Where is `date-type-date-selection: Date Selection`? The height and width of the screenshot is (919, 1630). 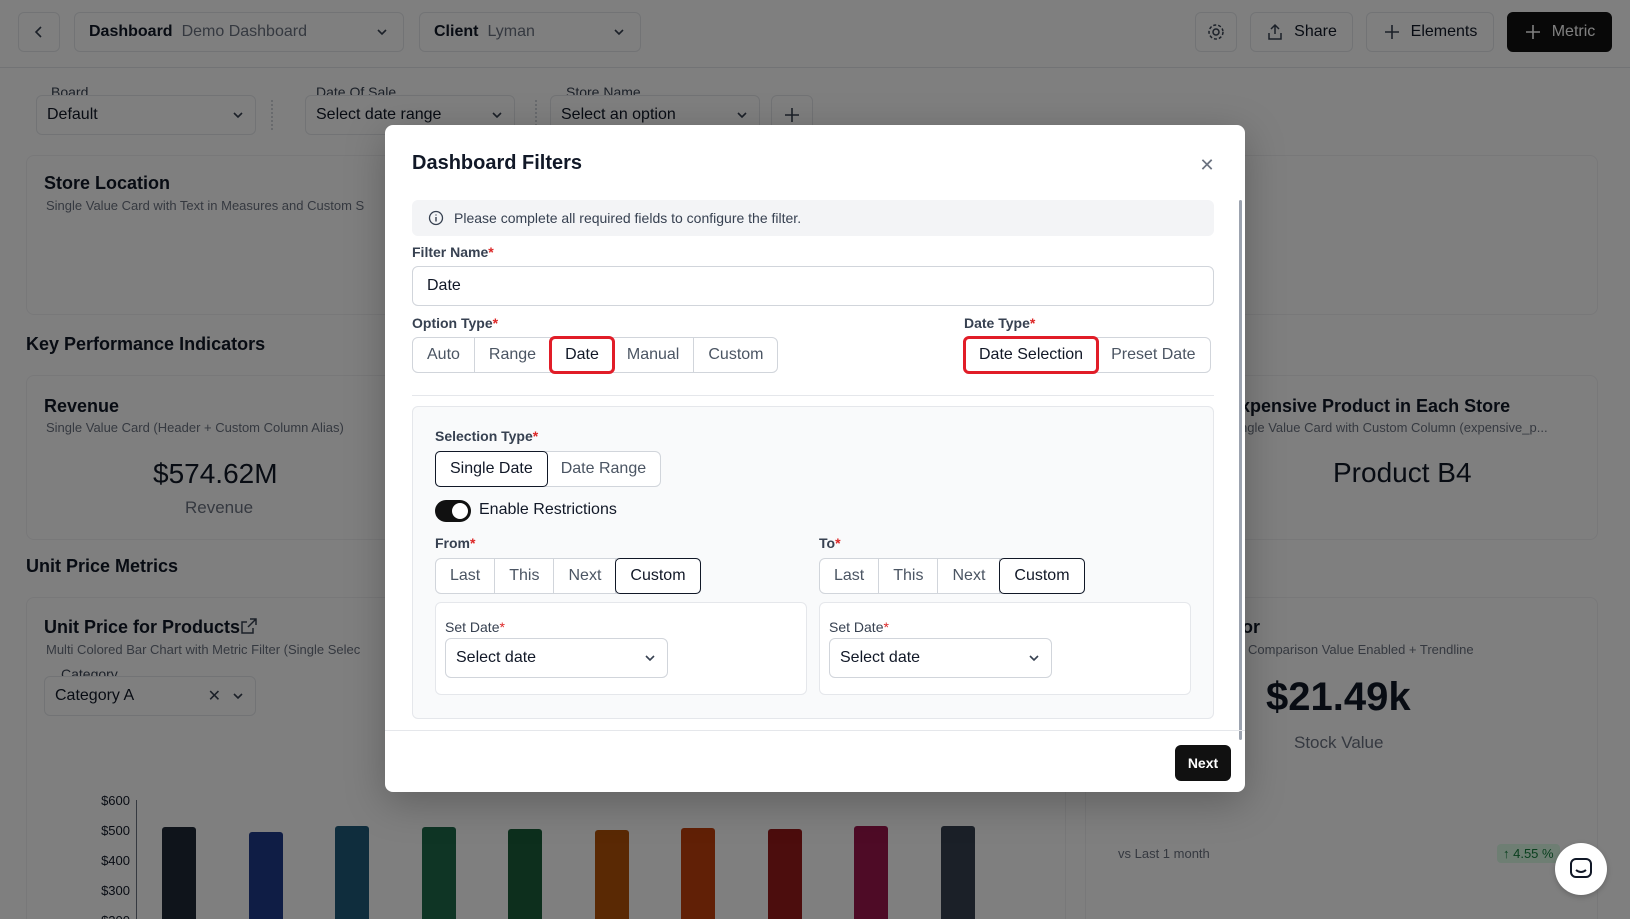
date-type-date-selection: Date Selection is located at coordinates (1031, 355).